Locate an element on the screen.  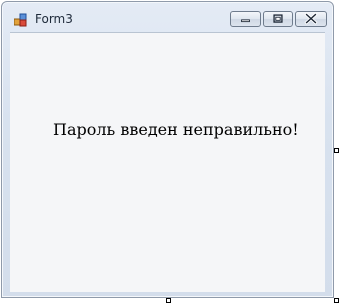
maximize-icon is located at coordinates (278, 18).